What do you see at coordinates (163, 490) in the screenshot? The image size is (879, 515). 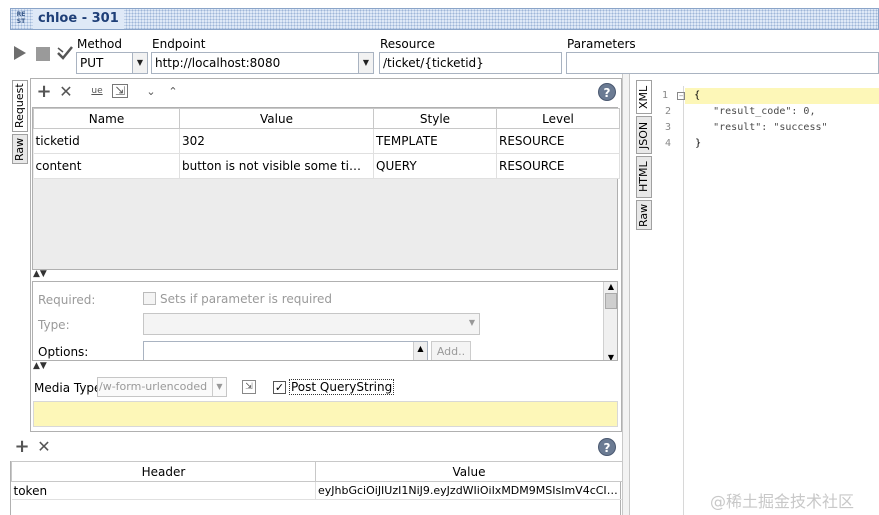 I see `header-name: token` at bounding box center [163, 490].